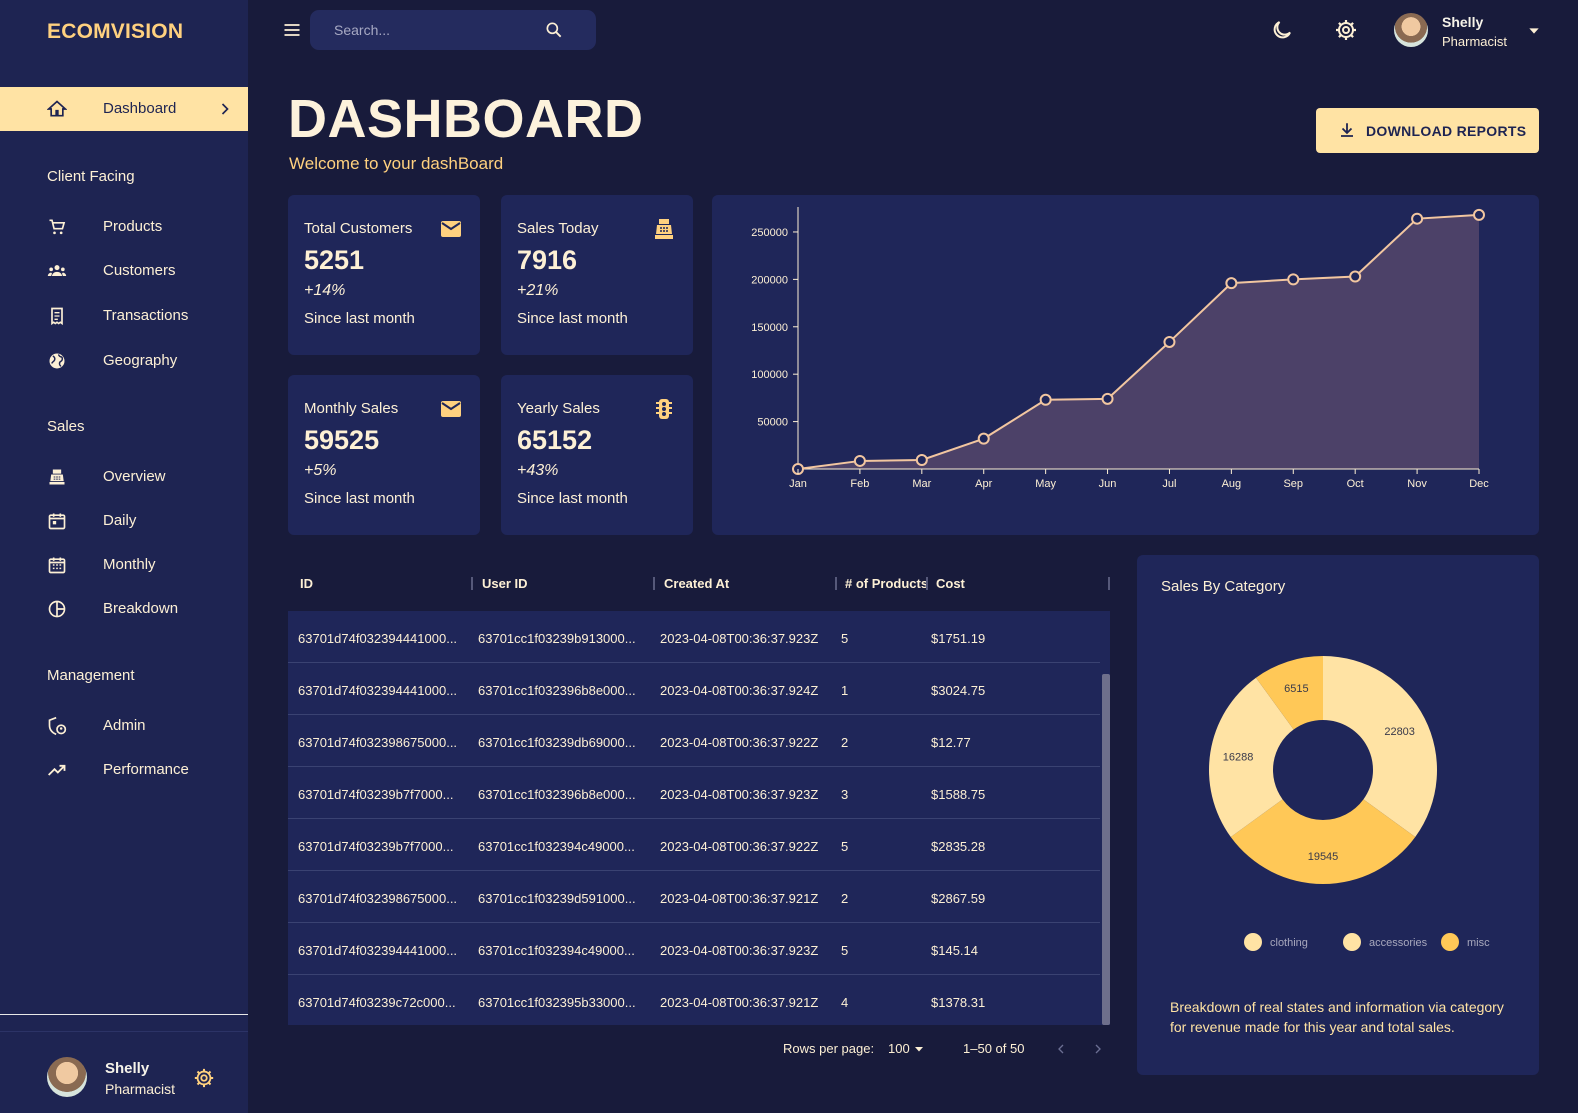  What do you see at coordinates (1061, 1049) in the screenshot?
I see `chevron-left-icon` at bounding box center [1061, 1049].